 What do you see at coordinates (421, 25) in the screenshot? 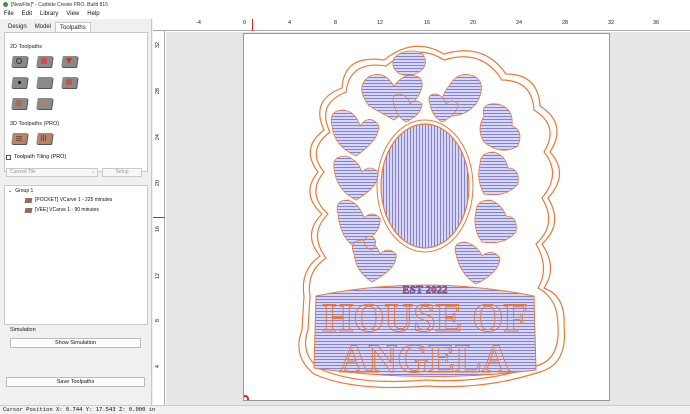
I see `top-ruler: -4 0 4 8 12 16 20 24 28 32 36` at bounding box center [421, 25].